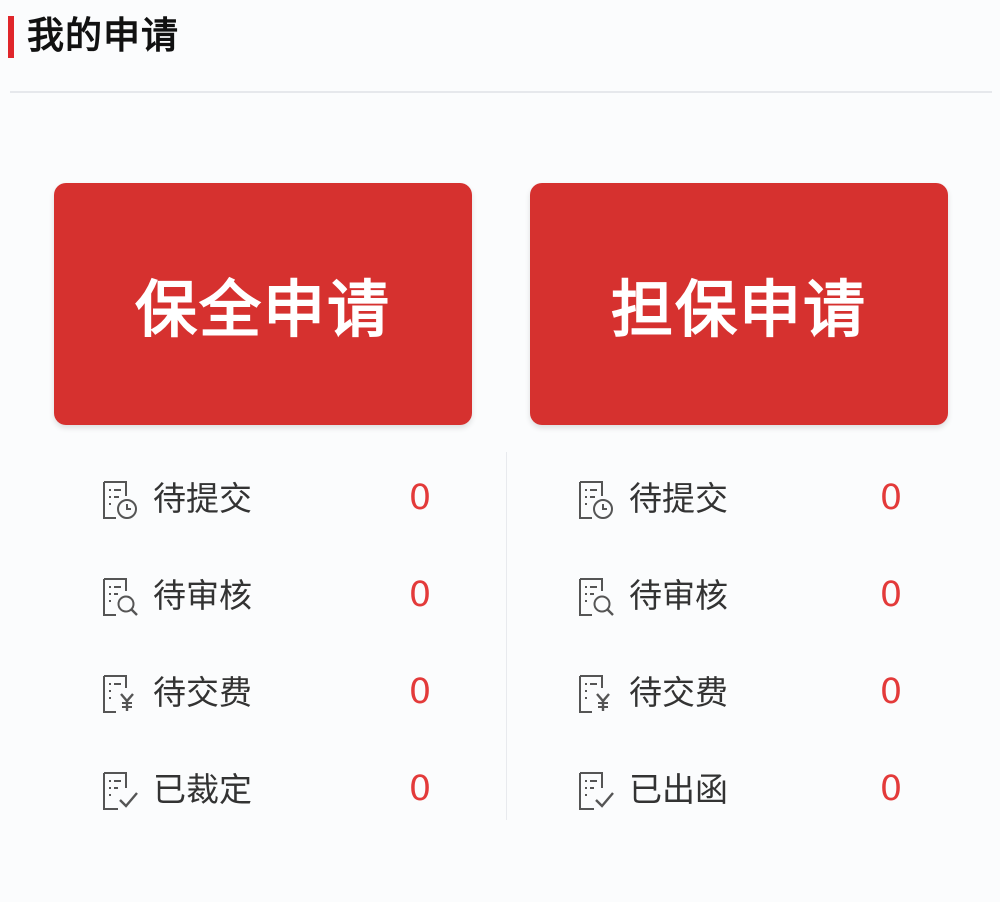 This screenshot has height=902, width=1000. What do you see at coordinates (290, 791) in the screenshot?
I see `status-row-ruled: 已裁定 0` at bounding box center [290, 791].